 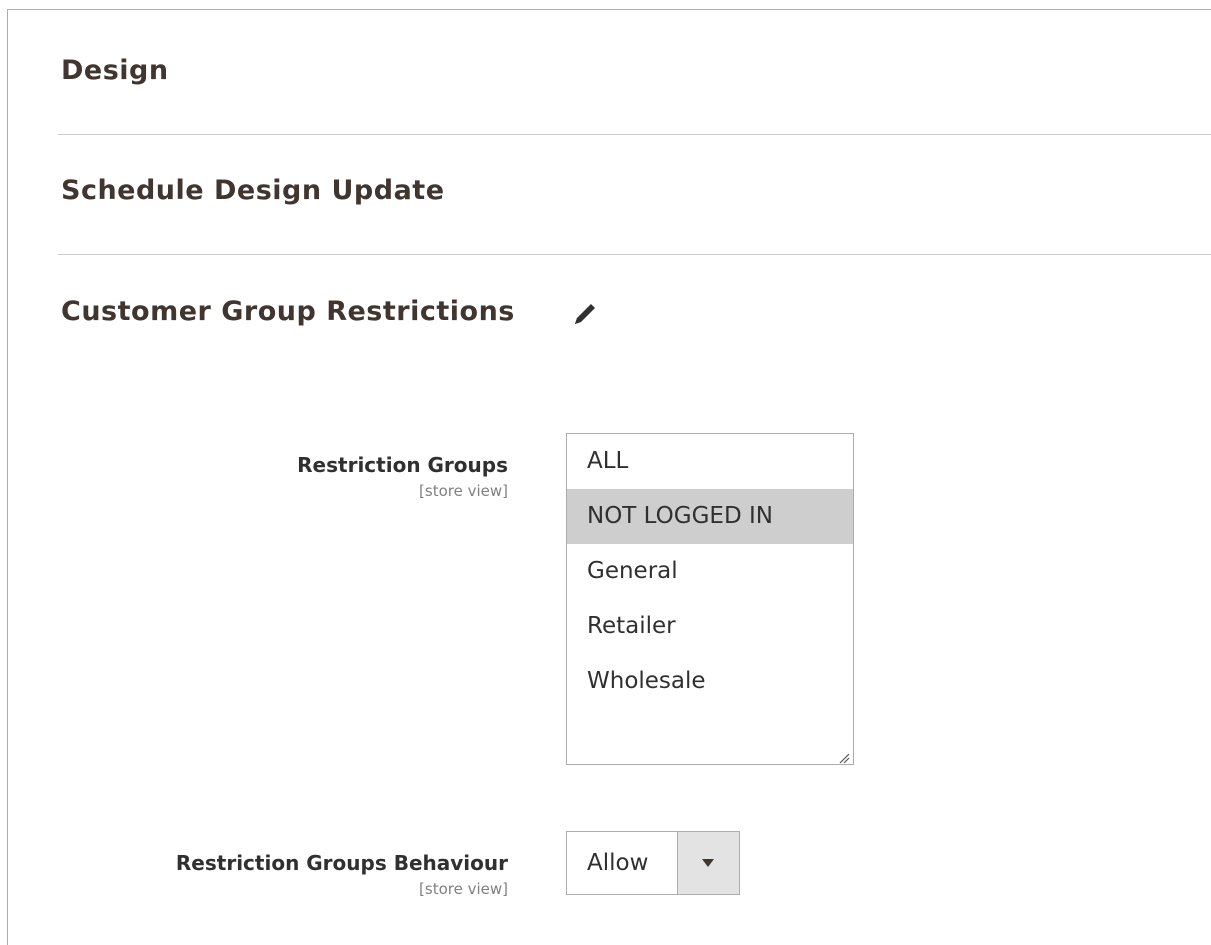 What do you see at coordinates (341, 863) in the screenshot?
I see `restriction-behaviour-label: Restriction Groups Behaviour` at bounding box center [341, 863].